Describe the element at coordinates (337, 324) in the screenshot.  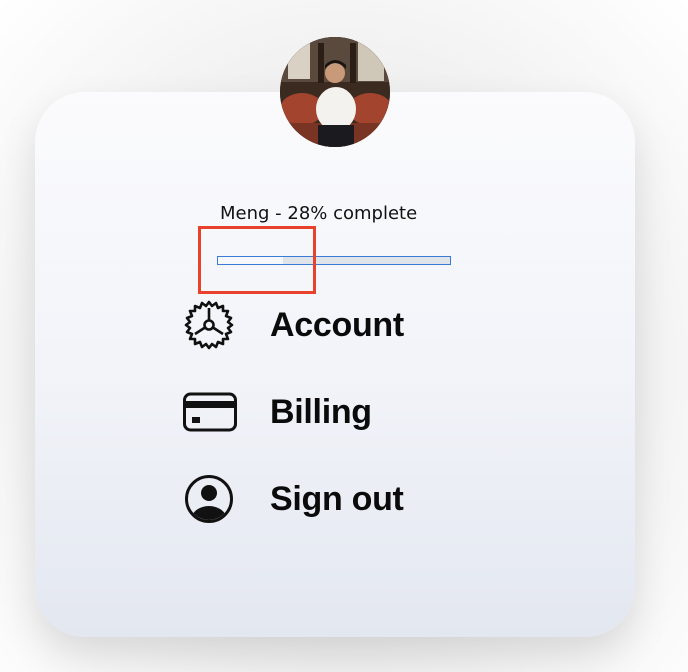
I see `menu-item-account-label: Account` at that location.